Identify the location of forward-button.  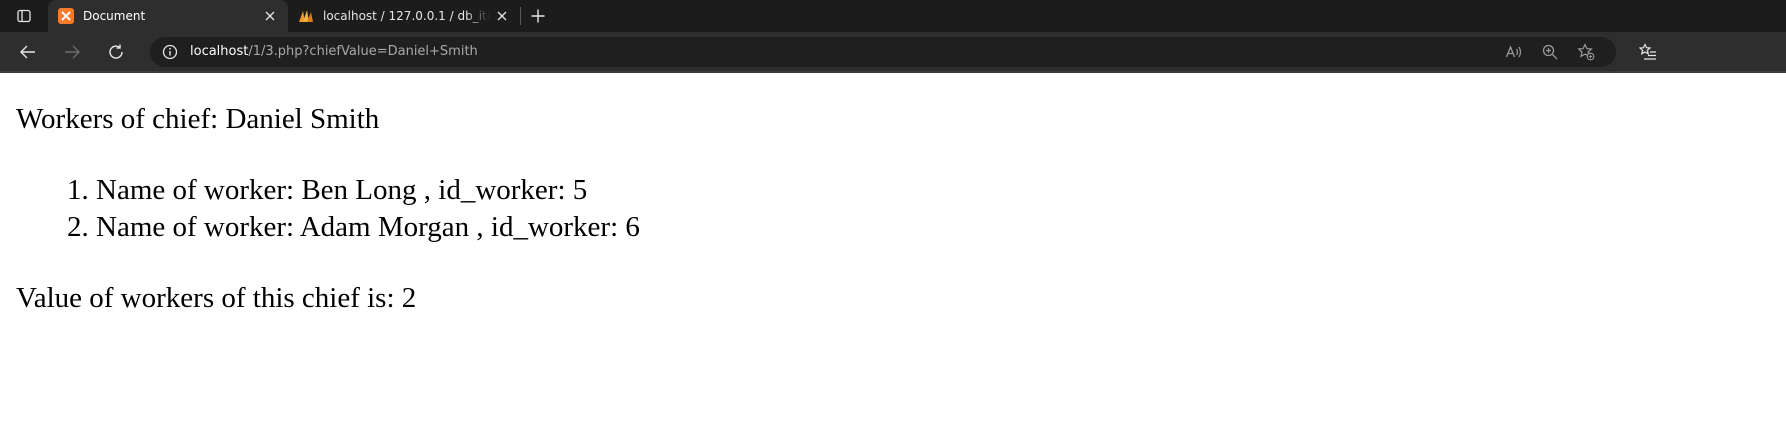
(72, 51).